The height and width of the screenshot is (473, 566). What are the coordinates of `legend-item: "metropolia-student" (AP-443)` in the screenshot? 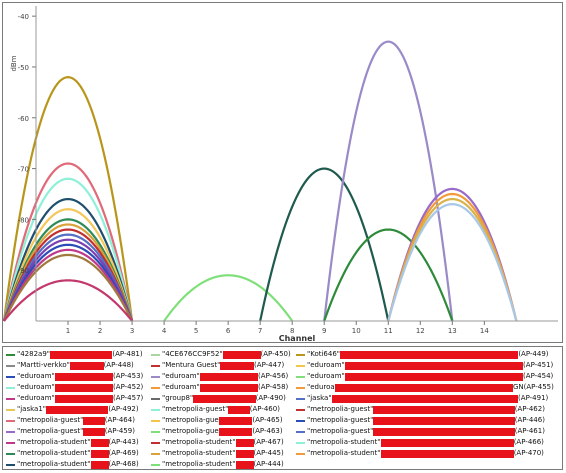 It's located at (72, 442).